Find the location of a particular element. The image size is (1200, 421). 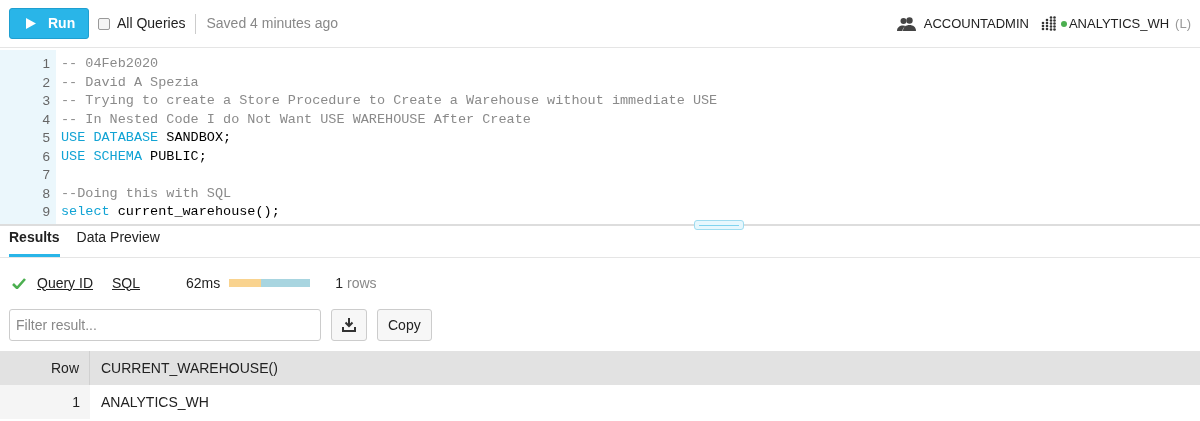

query-id-link: Query ID is located at coordinates (65, 283).